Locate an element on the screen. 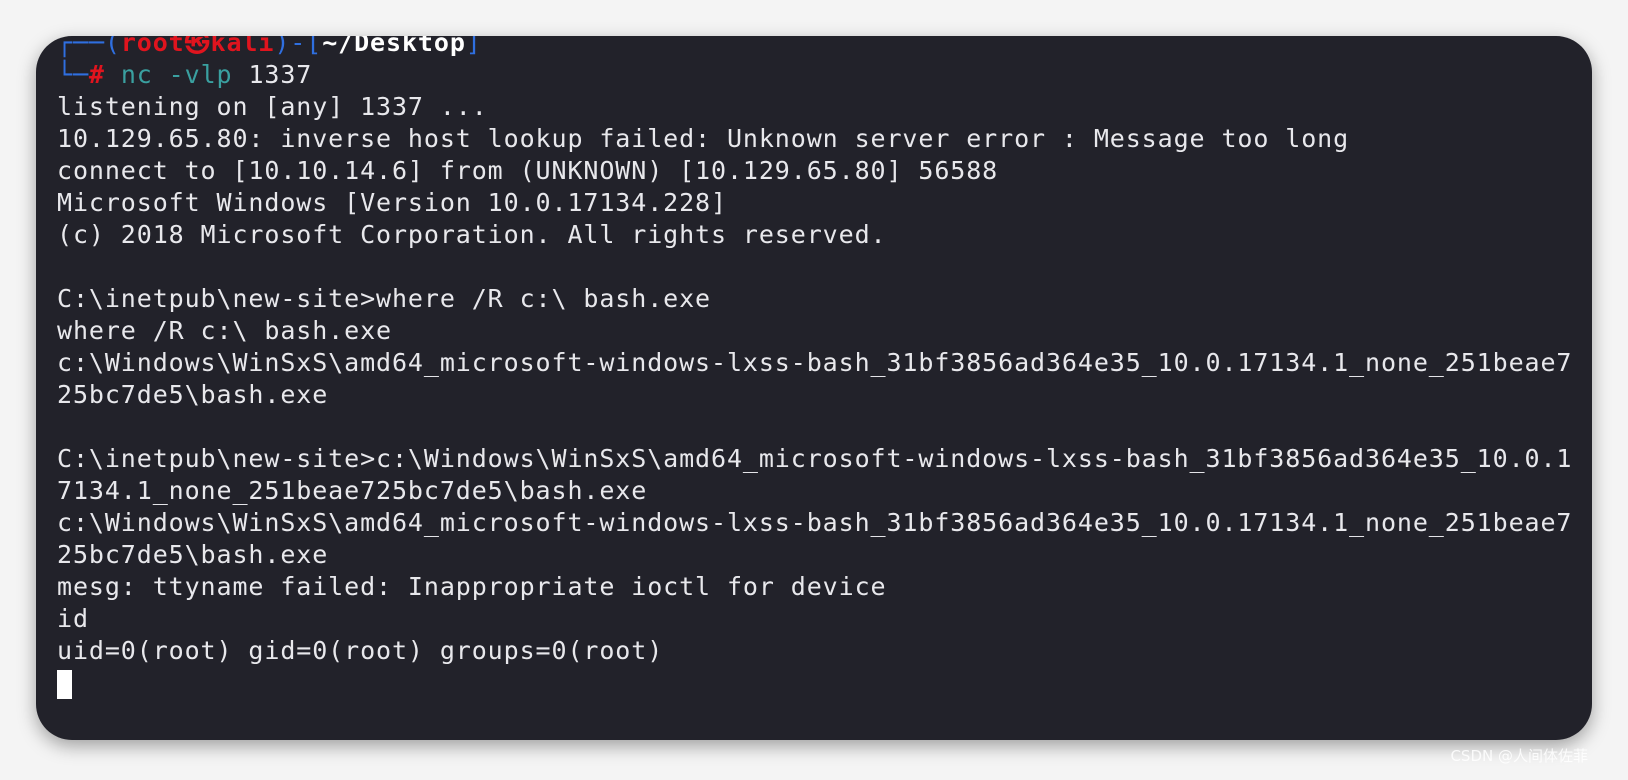  cursor-line is located at coordinates (814, 683).